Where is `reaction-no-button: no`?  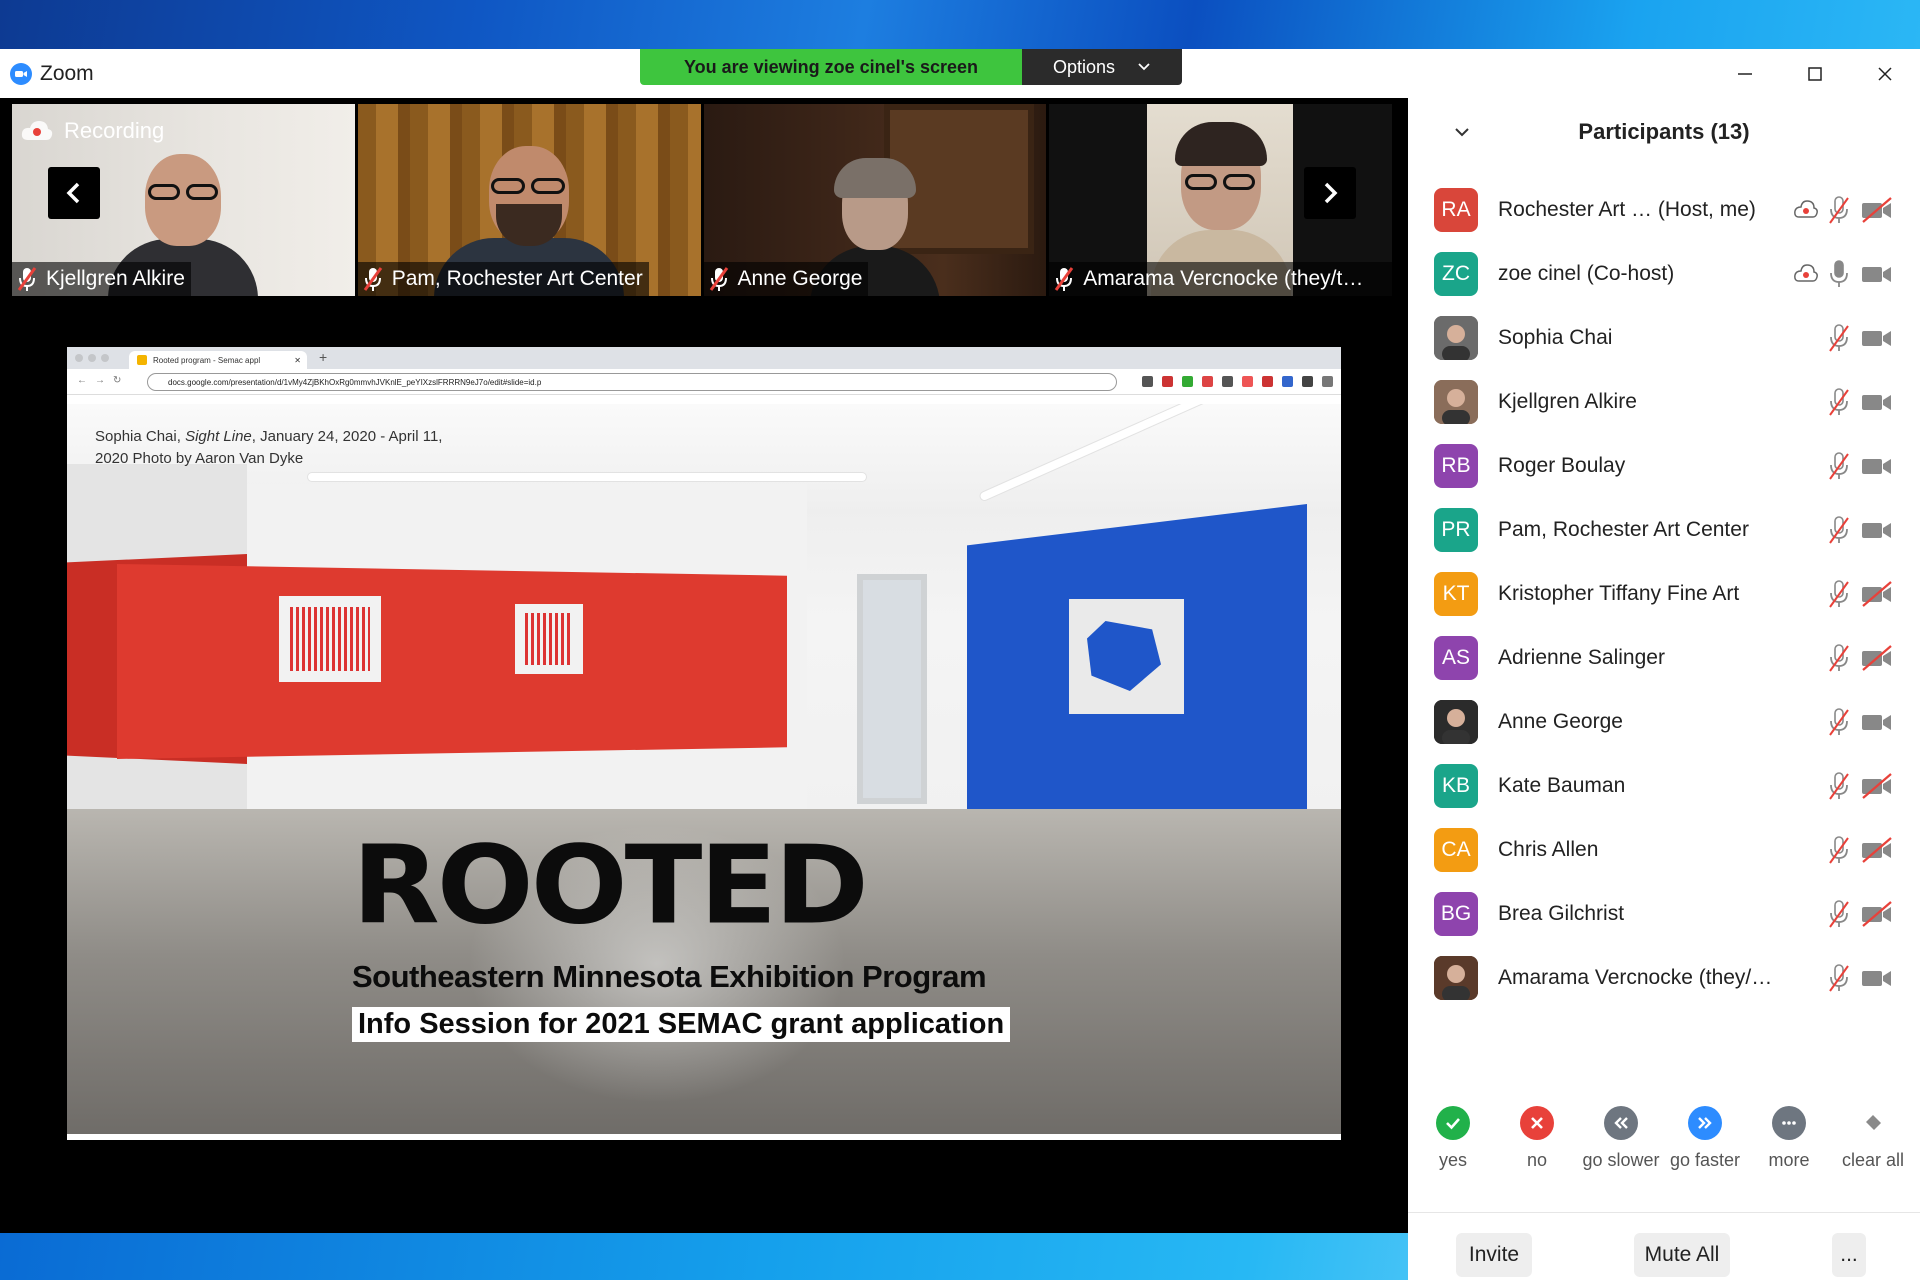
reaction-no-button: no is located at coordinates (1537, 1138).